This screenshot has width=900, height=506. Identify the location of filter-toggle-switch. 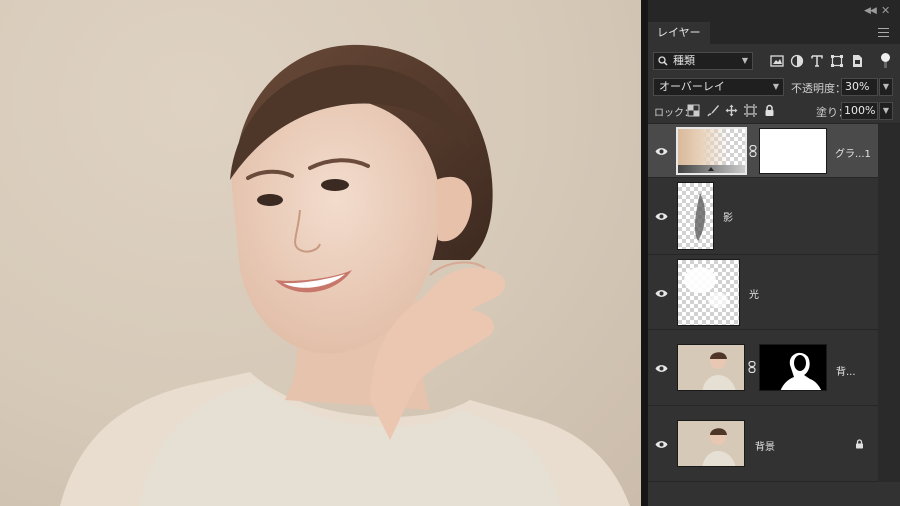
(885, 61).